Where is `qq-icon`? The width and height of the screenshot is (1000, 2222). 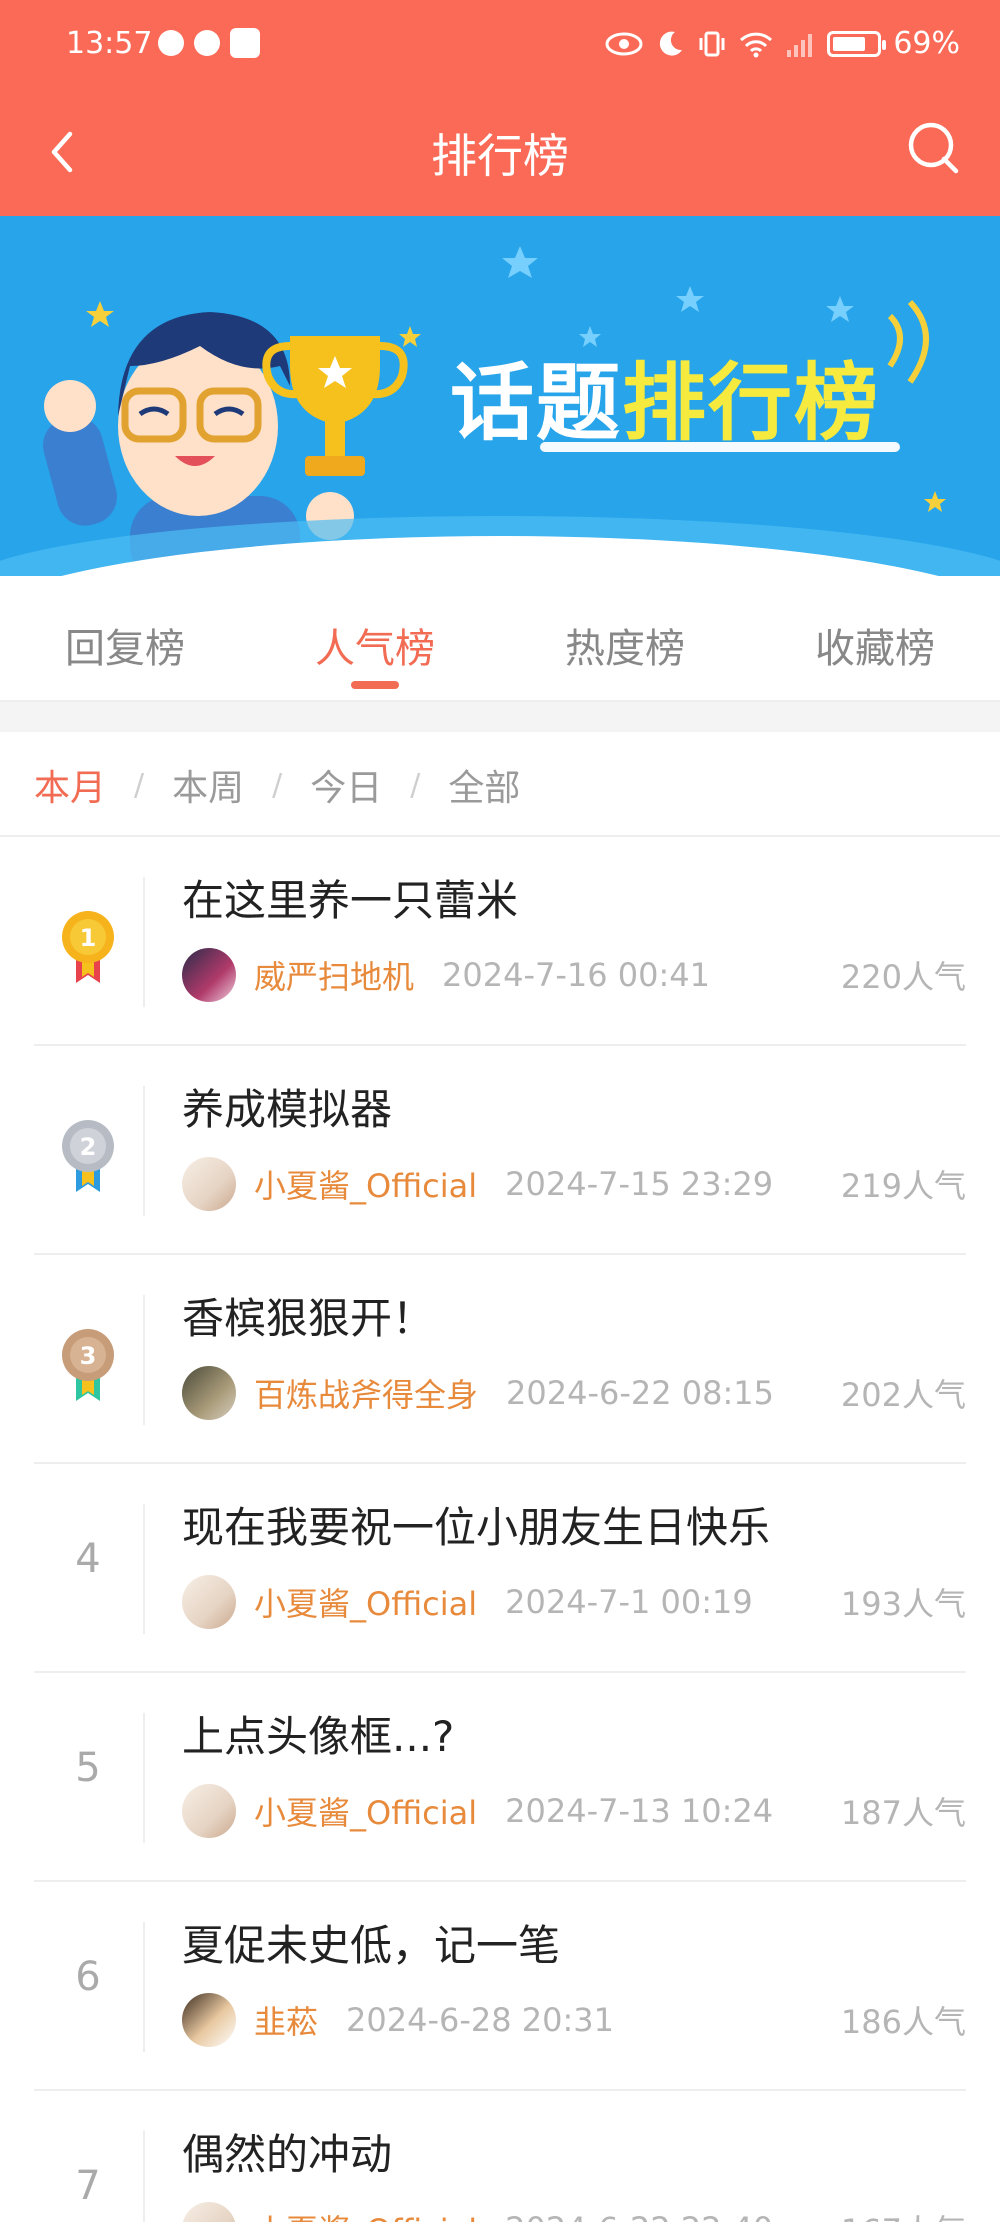 qq-icon is located at coordinates (207, 43).